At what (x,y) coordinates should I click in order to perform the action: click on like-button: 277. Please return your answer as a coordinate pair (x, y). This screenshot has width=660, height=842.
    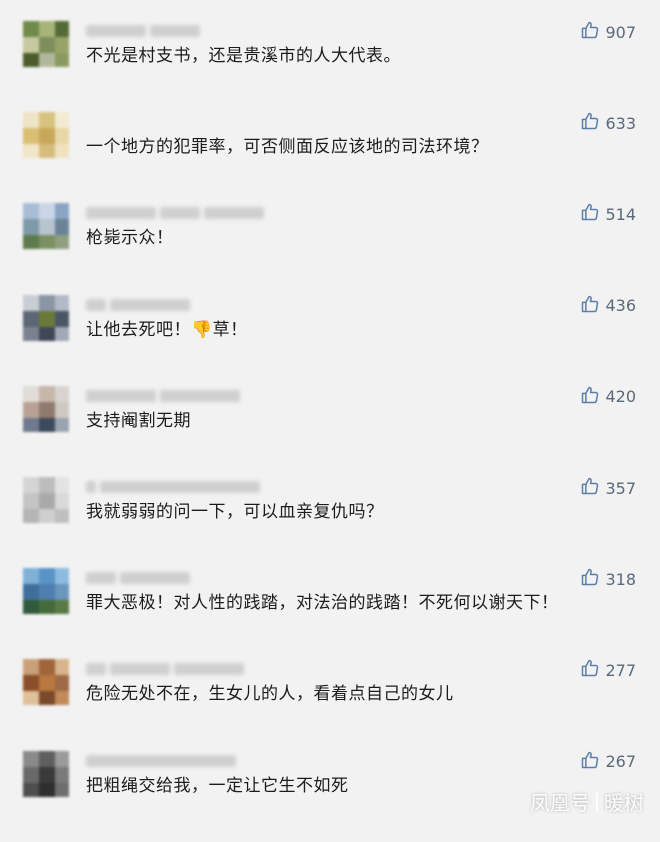
    Looking at the image, I should click on (608, 670).